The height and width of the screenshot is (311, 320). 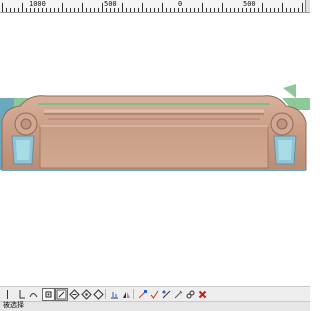 What do you see at coordinates (289, 91) in the screenshot?
I see `right-top-green` at bounding box center [289, 91].